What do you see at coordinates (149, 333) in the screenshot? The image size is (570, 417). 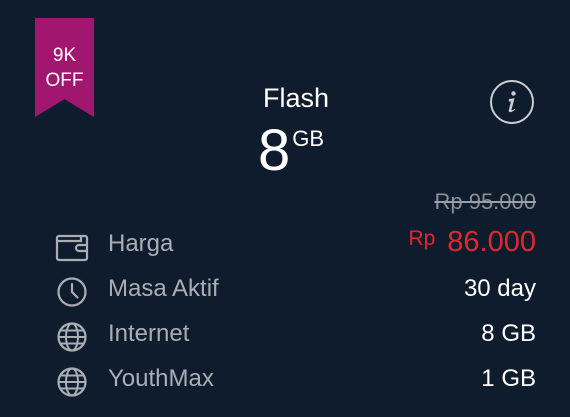 I see `row-label: Internet` at bounding box center [149, 333].